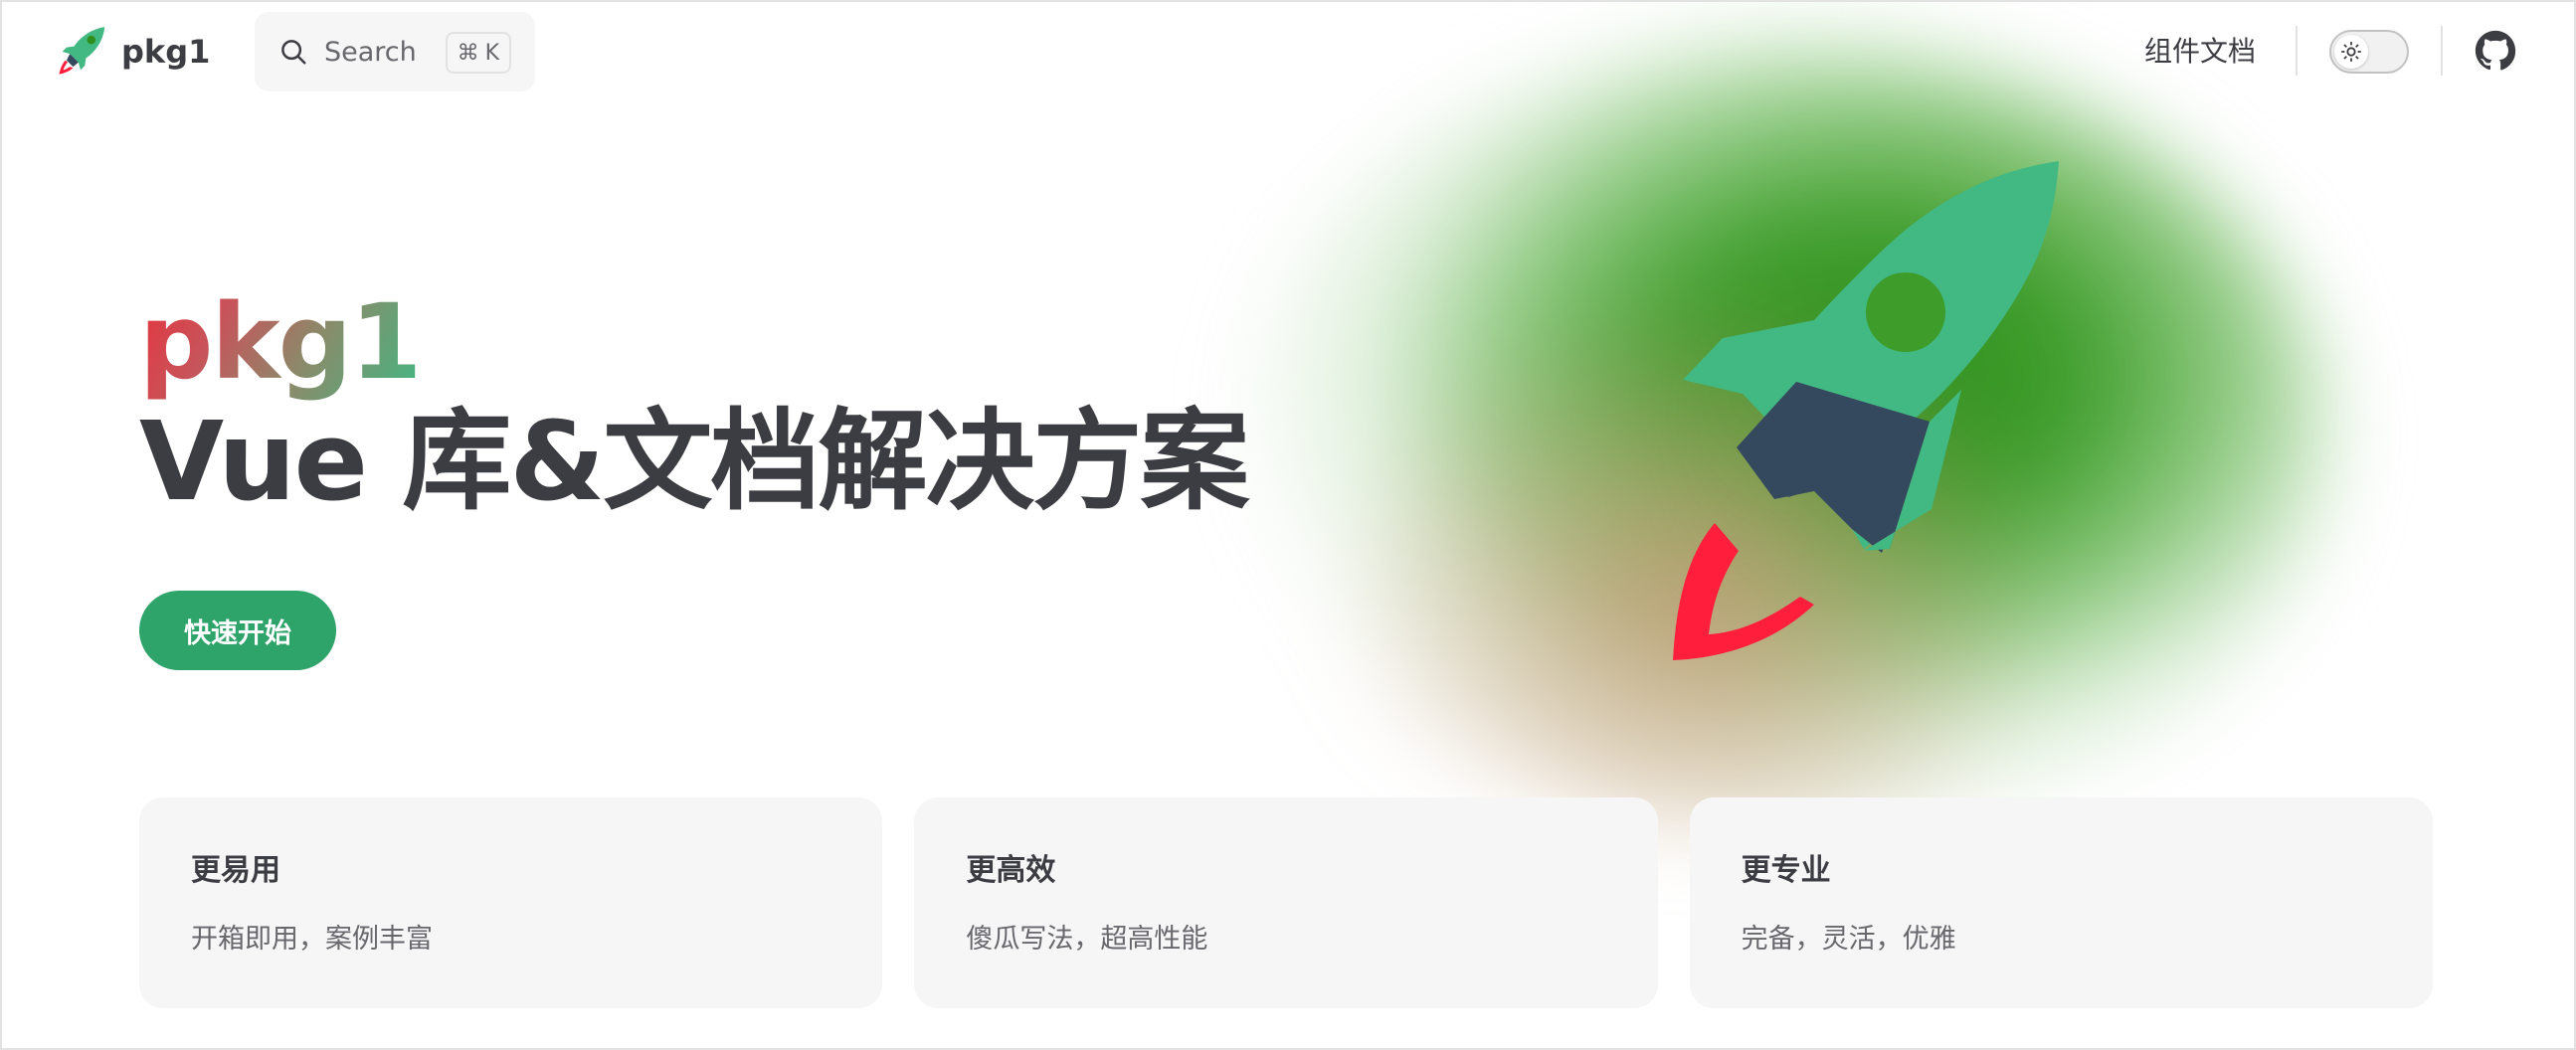 This screenshot has width=2576, height=1050. Describe the element at coordinates (280, 342) in the screenshot. I see `hero-name: pkg1` at that location.